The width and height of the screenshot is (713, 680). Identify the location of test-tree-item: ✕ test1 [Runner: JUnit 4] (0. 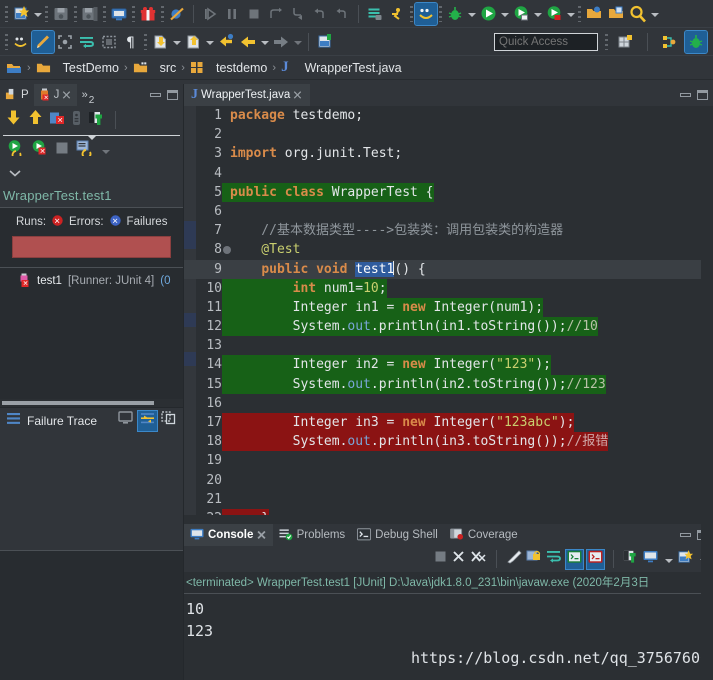
(91, 280).